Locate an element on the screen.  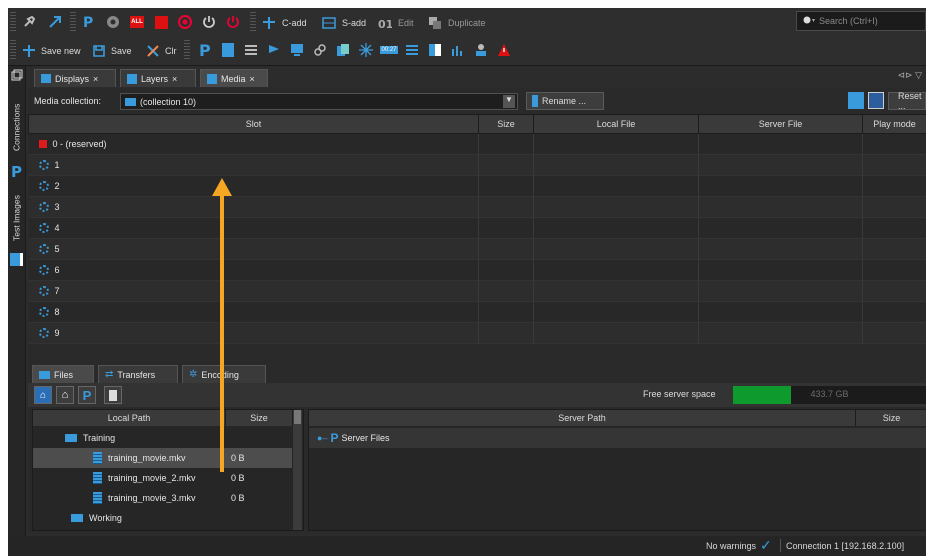
copy-icon is located at coordinates (343, 50).